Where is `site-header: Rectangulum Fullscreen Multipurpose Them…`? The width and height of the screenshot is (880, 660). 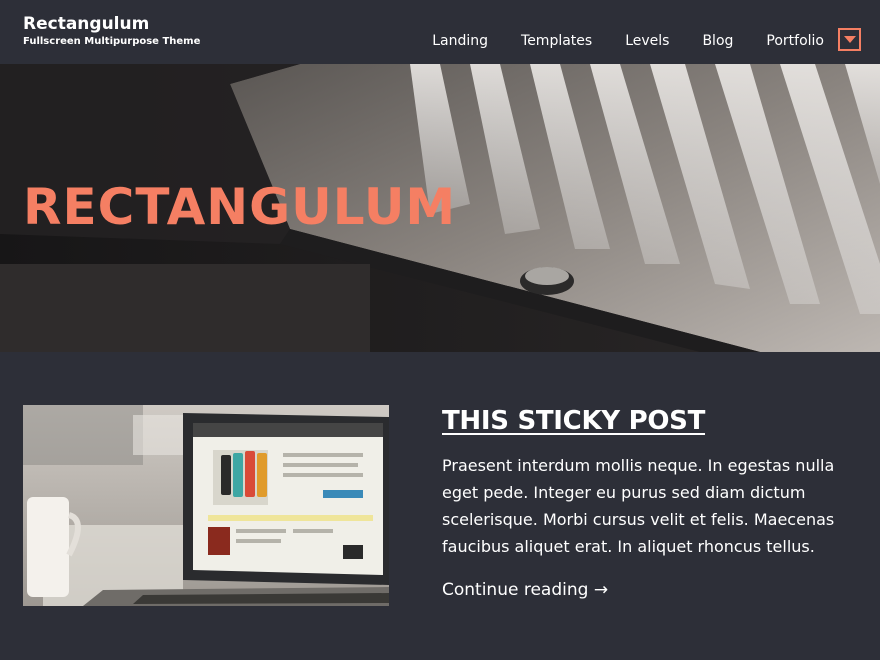
site-header: Rectangulum Fullscreen Multipurpose Them… is located at coordinates (440, 32).